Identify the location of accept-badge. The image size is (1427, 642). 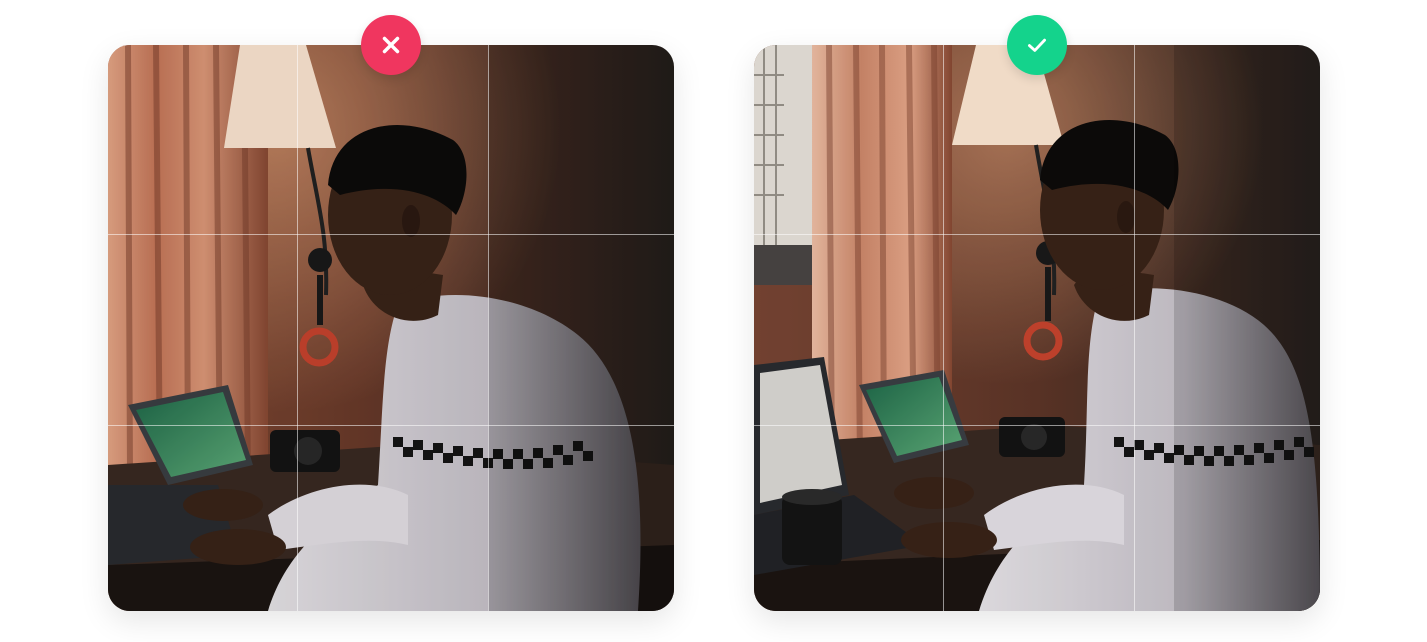
(1037, 45).